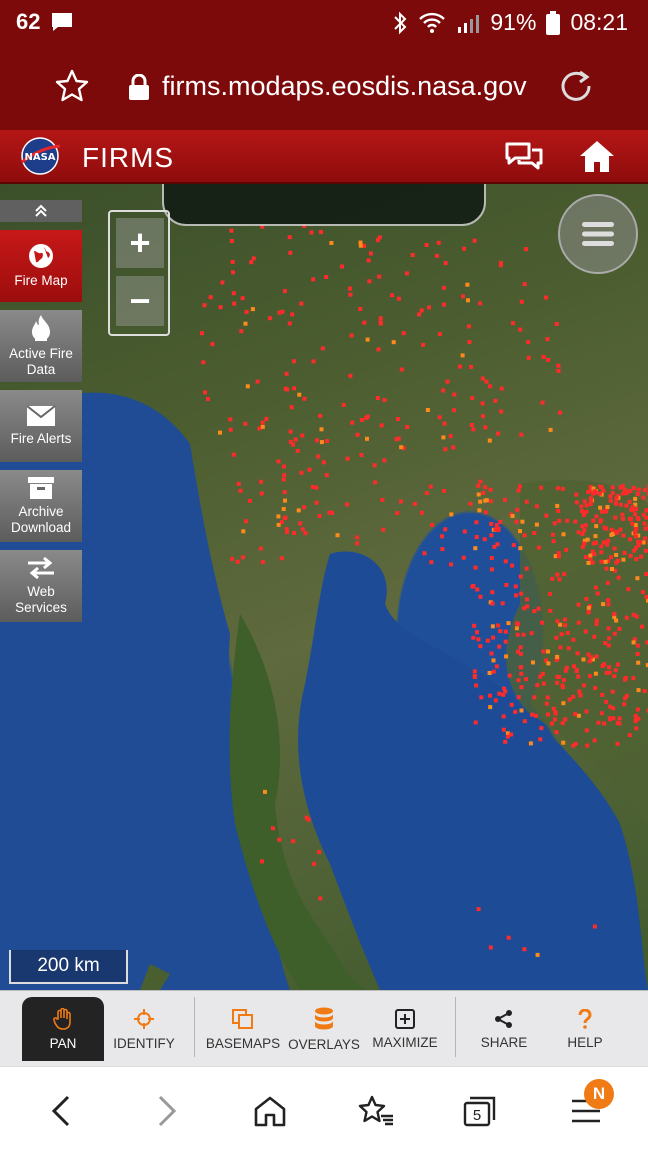  Describe the element at coordinates (324, 205) in the screenshot. I see `map-info-tab` at that location.